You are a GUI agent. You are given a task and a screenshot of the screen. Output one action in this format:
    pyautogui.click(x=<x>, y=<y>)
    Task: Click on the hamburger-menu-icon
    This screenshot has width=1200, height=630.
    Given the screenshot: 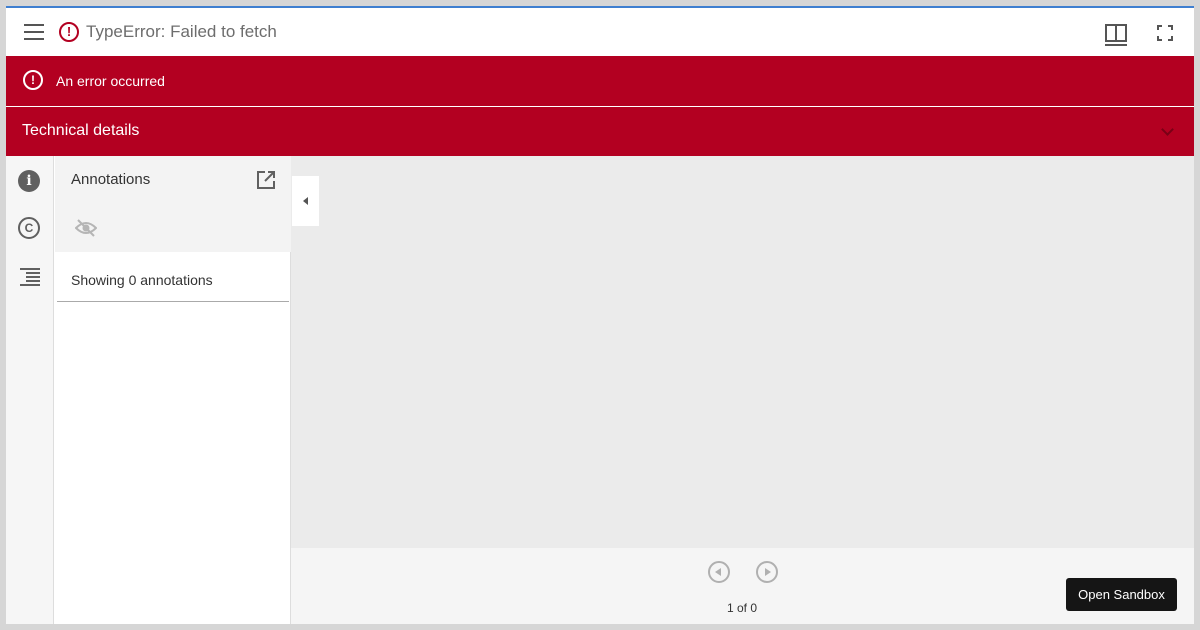 What is the action you would take?
    pyautogui.click(x=34, y=32)
    